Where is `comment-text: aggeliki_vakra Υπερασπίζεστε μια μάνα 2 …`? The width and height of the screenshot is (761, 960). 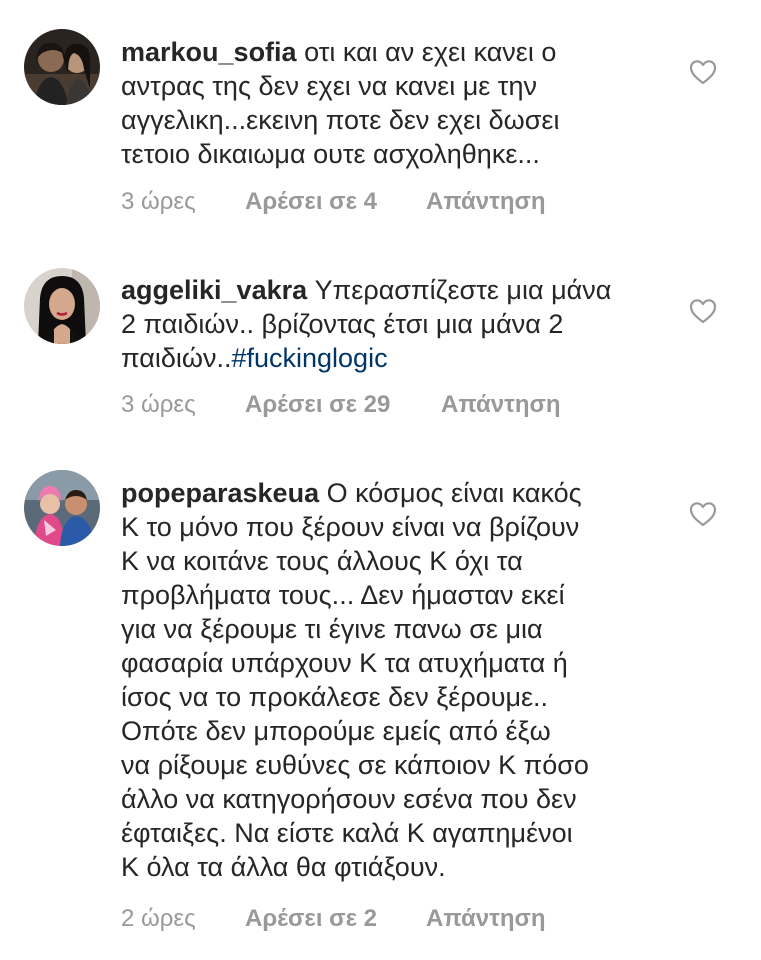
comment-text: aggeliki_vakra Υπερασπίζεστε μια μάνα 2 … is located at coordinates (391, 324).